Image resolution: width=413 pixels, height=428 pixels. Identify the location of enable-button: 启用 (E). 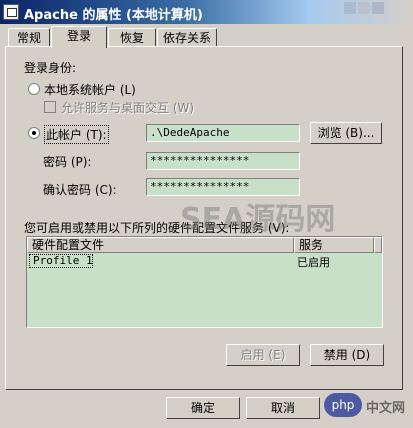
(263, 355).